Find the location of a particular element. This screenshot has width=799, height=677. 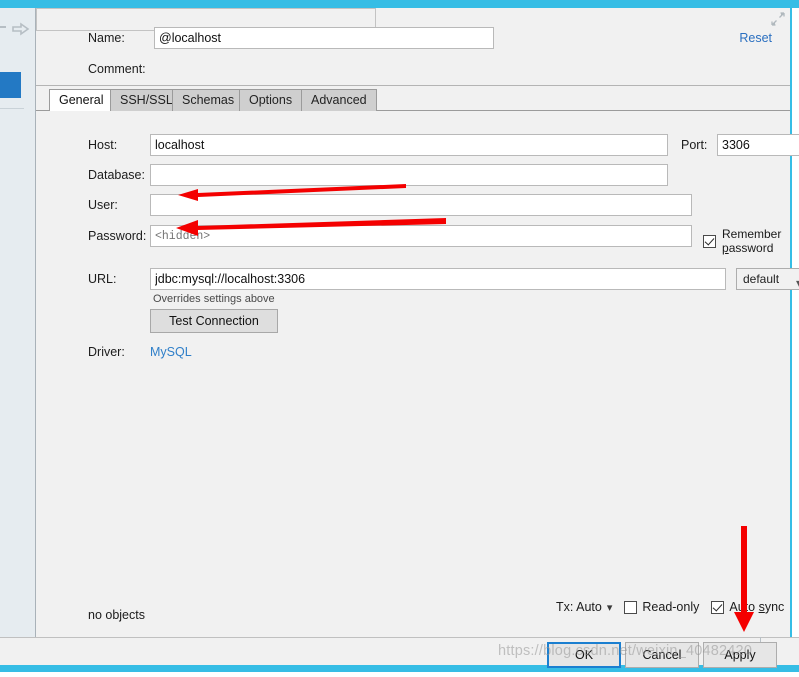

password-label: Password: is located at coordinates (117, 236).